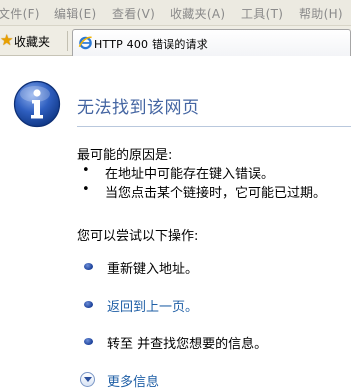  What do you see at coordinates (133, 380) in the screenshot?
I see `more-info-link: 更多信息` at bounding box center [133, 380].